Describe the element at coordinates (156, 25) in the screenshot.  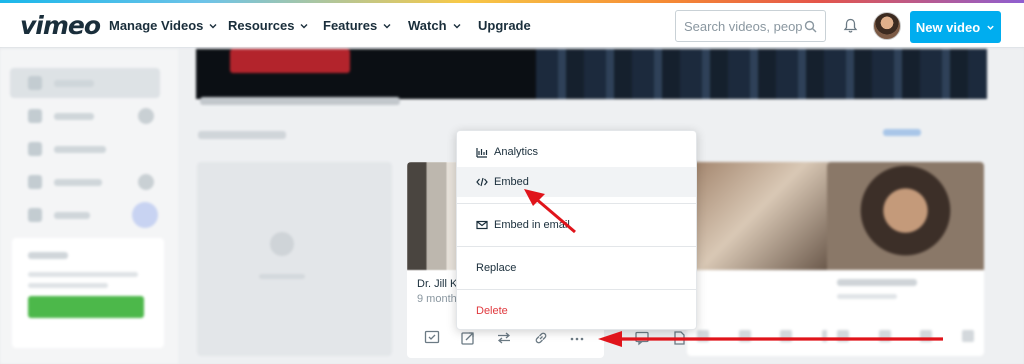
I see `nav-manage-videos-label: Manage Videos` at that location.